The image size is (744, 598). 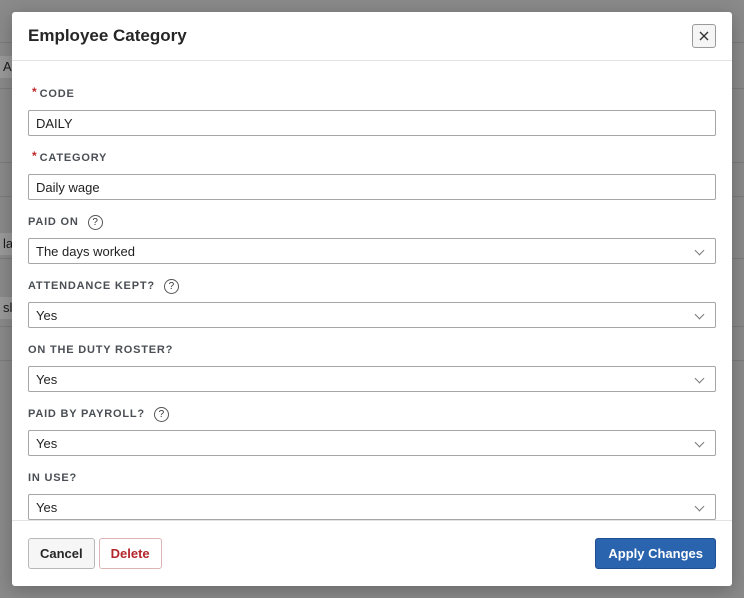 I want to click on paid-on-label: PAID ON, so click(x=53, y=222).